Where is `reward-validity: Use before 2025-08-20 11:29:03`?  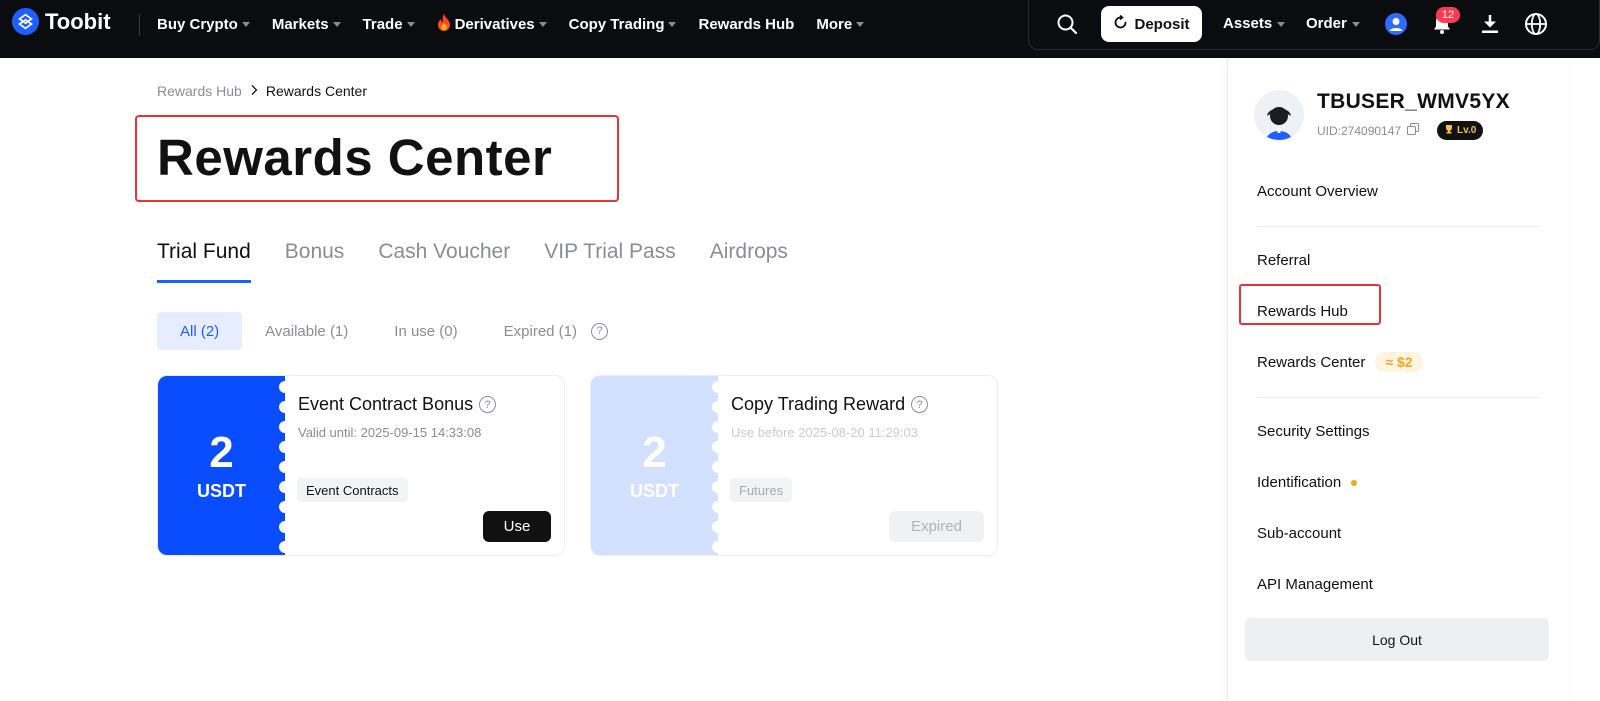
reward-validity: Use before 2025-08-20 11:29:03 is located at coordinates (824, 432).